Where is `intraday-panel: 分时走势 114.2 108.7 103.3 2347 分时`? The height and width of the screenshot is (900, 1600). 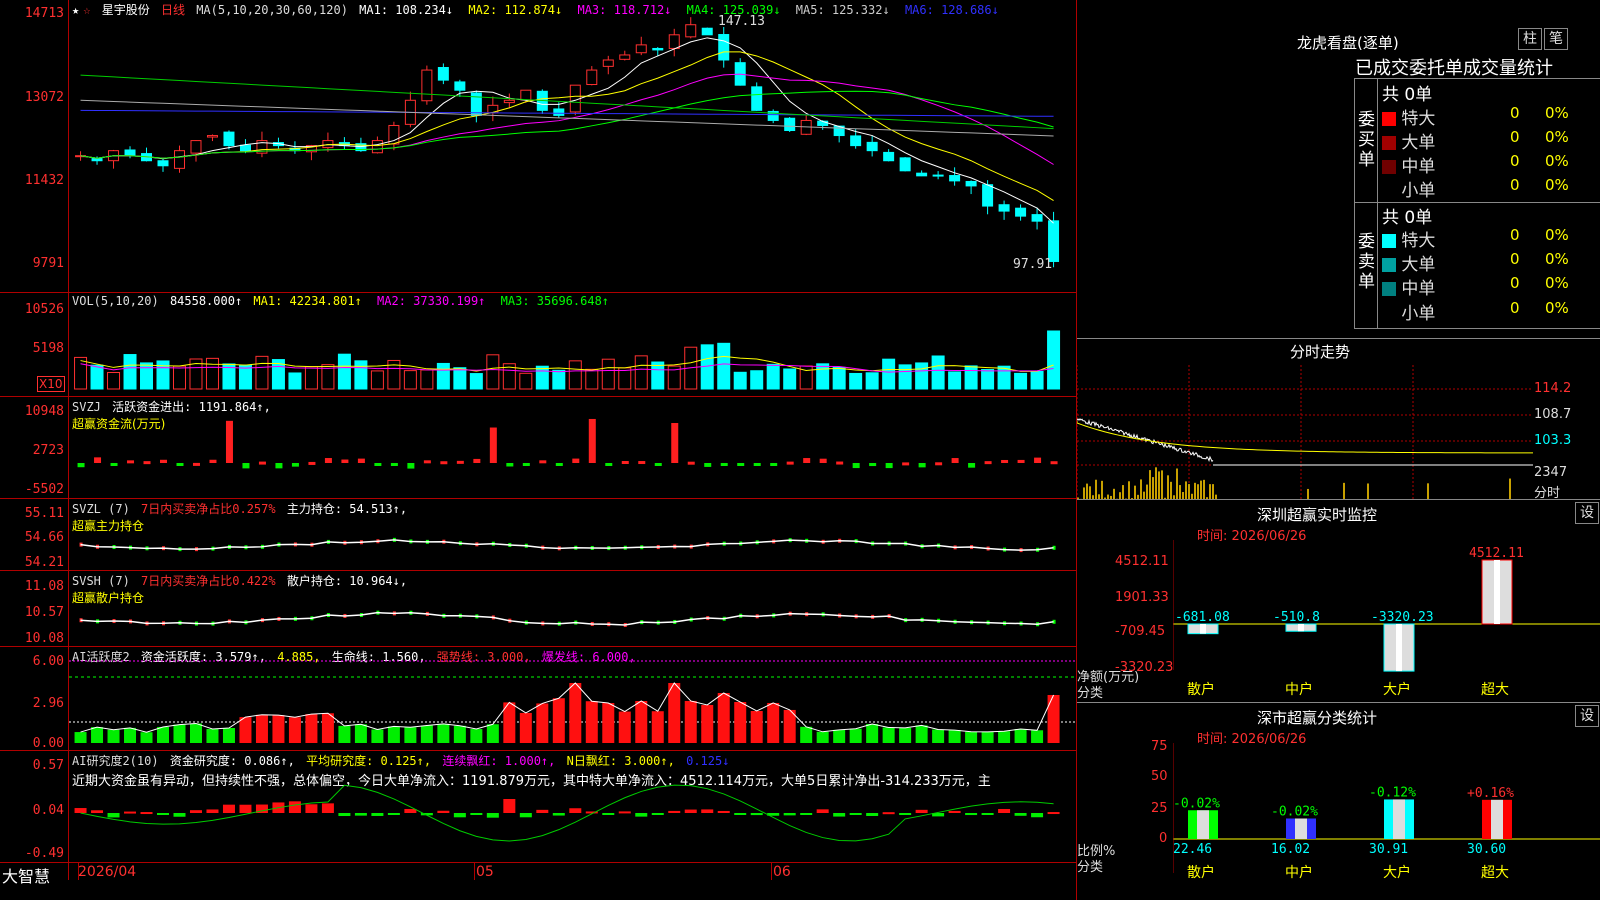 intraday-panel: 分时走势 114.2 108.7 103.3 2347 分时 is located at coordinates (1338, 420).